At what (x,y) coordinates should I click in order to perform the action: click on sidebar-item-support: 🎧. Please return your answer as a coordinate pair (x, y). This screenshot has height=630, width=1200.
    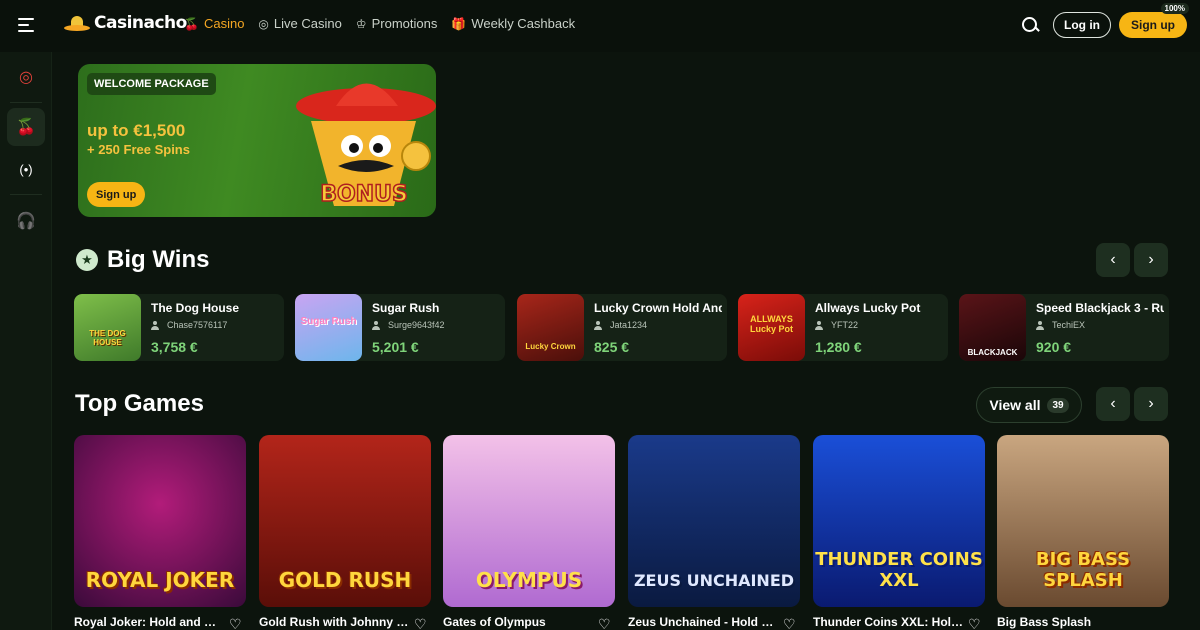
    Looking at the image, I should click on (26, 221).